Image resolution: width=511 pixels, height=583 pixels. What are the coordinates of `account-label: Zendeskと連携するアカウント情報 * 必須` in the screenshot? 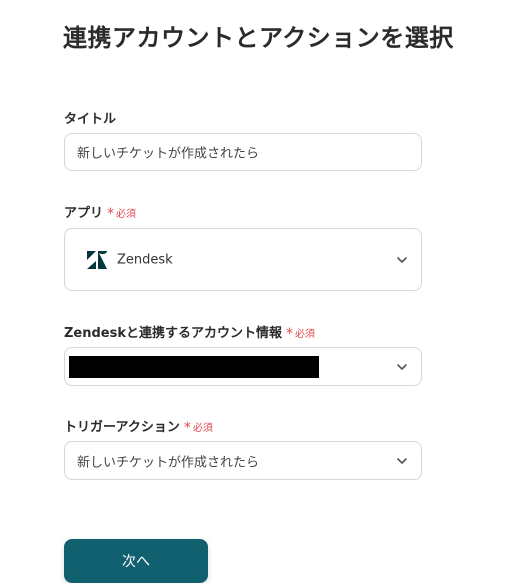 It's located at (189, 332).